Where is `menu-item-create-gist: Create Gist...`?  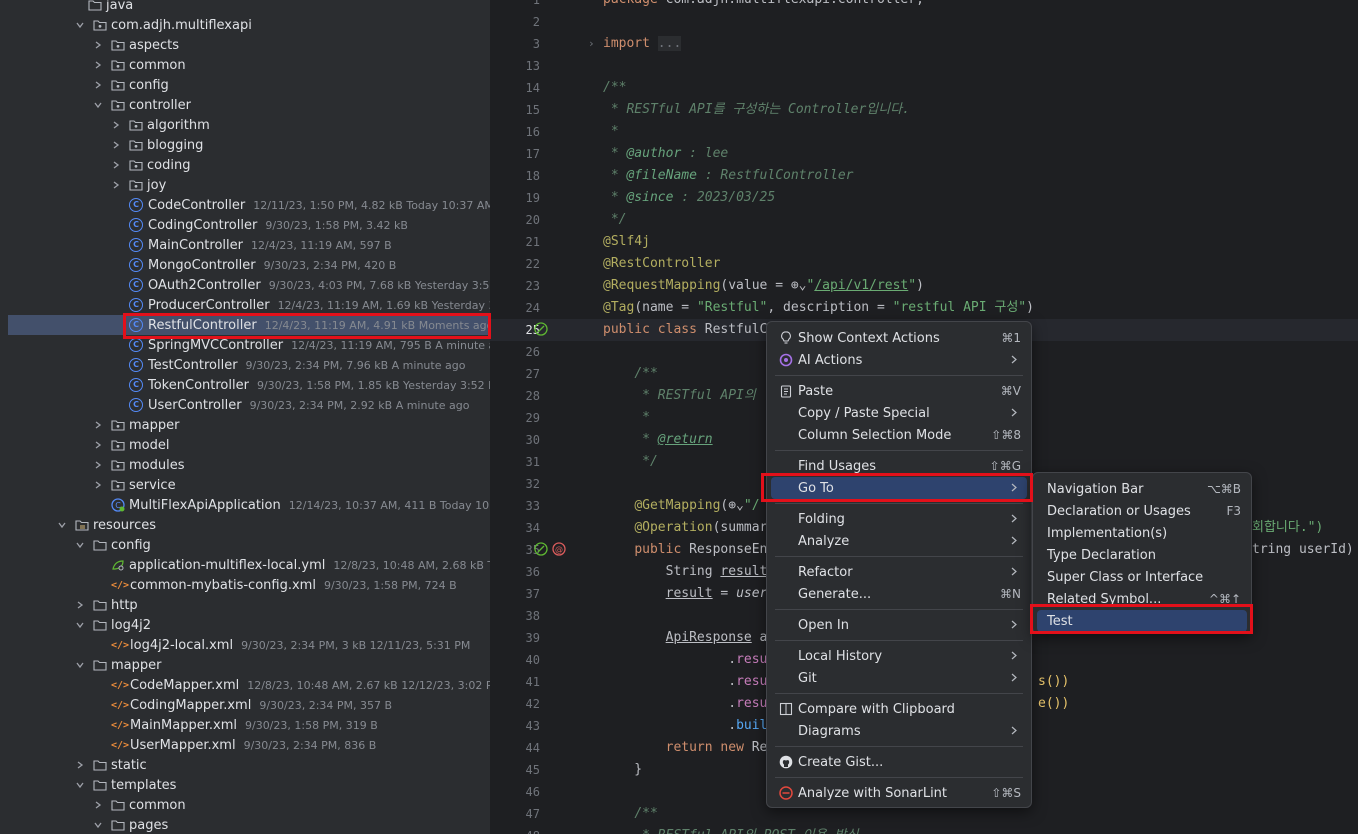
menu-item-create-gist: Create Gist... is located at coordinates (899, 762).